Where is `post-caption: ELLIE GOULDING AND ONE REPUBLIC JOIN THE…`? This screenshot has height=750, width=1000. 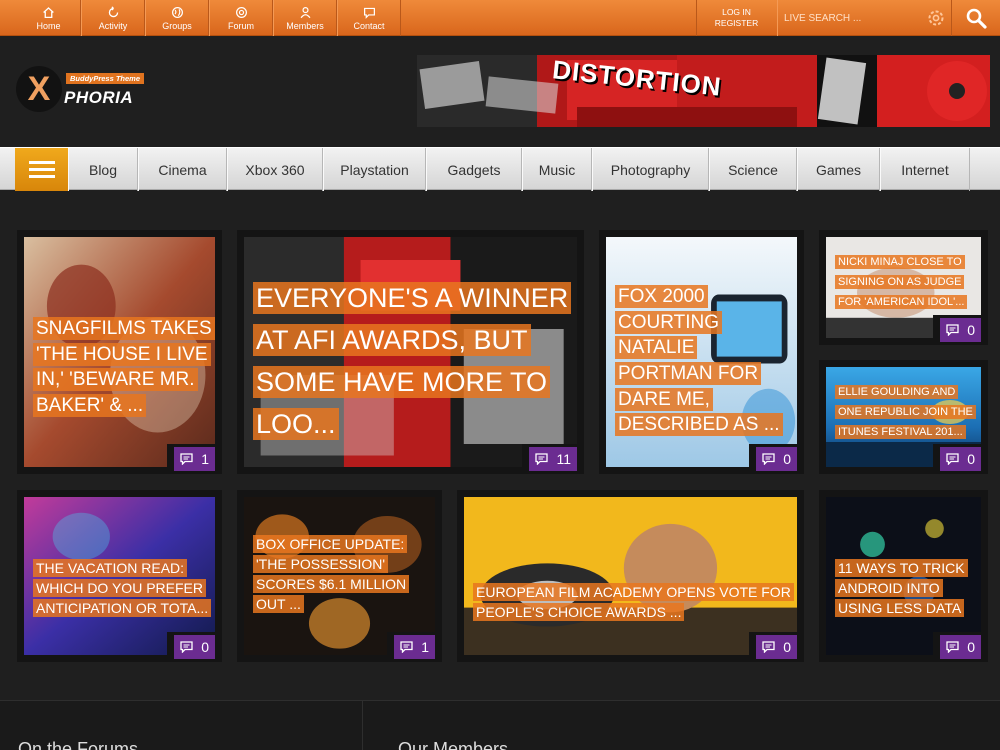
post-caption: ELLIE GOULDING AND ONE REPUBLIC JOIN THE… is located at coordinates (905, 410).